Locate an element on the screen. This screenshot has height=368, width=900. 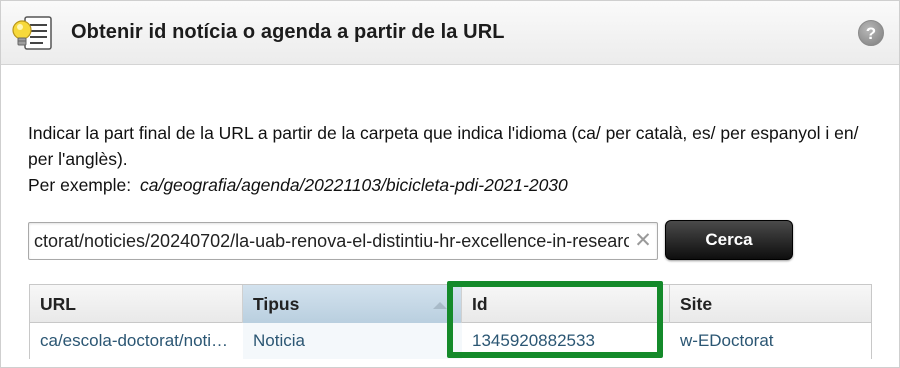
id-column-highlight is located at coordinates (555, 319).